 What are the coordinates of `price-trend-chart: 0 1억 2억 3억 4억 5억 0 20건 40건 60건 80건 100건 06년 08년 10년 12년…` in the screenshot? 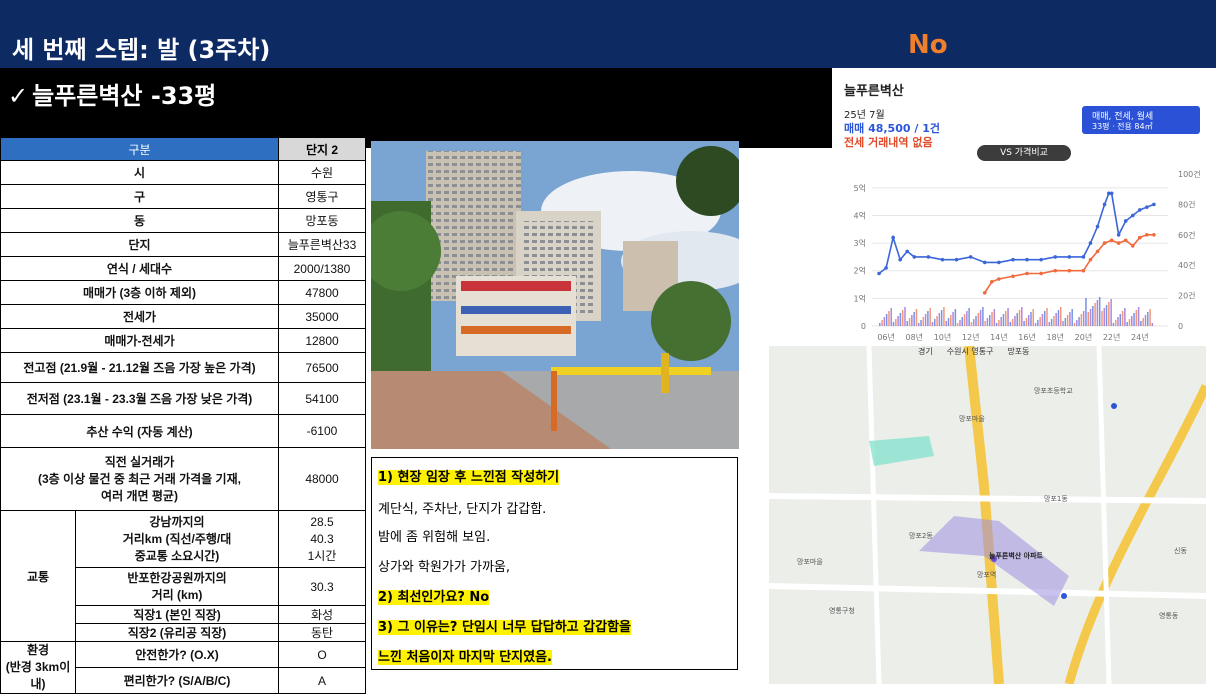 It's located at (1027, 255).